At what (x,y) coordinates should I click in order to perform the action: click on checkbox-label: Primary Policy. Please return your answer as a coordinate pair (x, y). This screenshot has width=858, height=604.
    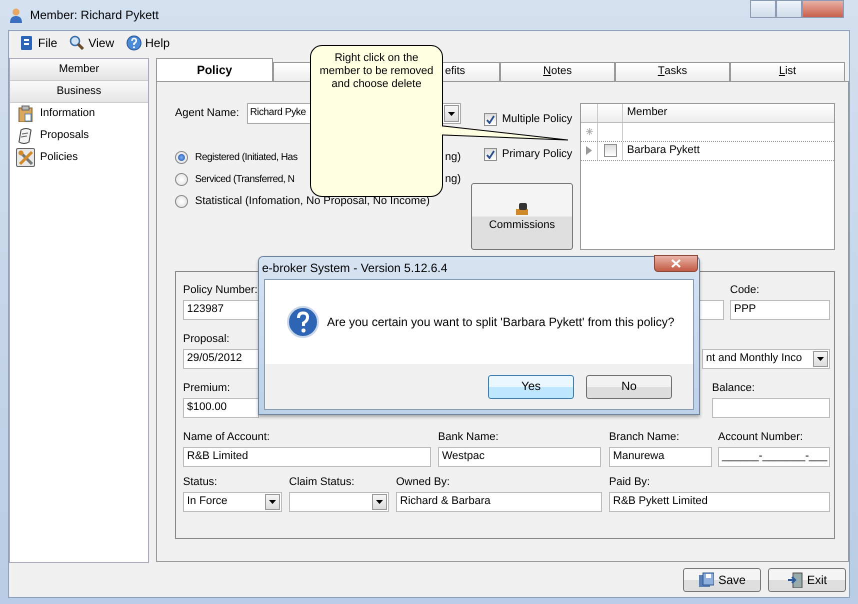
    Looking at the image, I should click on (537, 155).